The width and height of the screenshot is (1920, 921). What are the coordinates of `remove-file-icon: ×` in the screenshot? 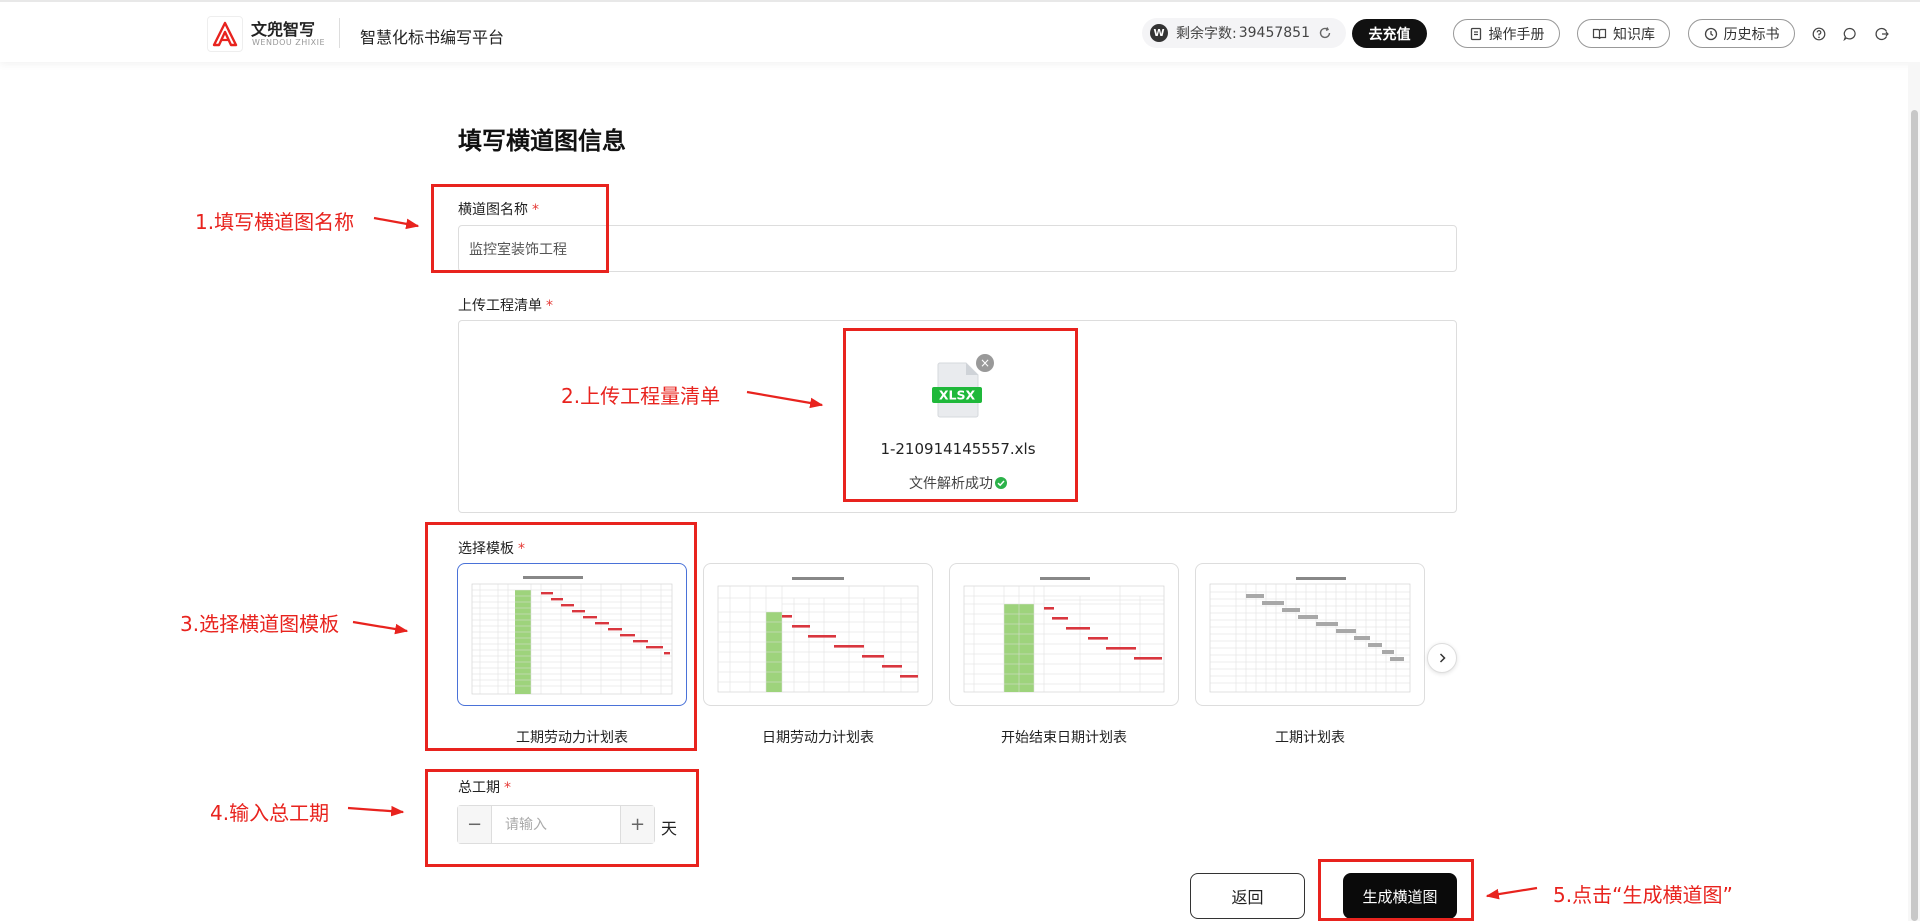 It's located at (985, 363).